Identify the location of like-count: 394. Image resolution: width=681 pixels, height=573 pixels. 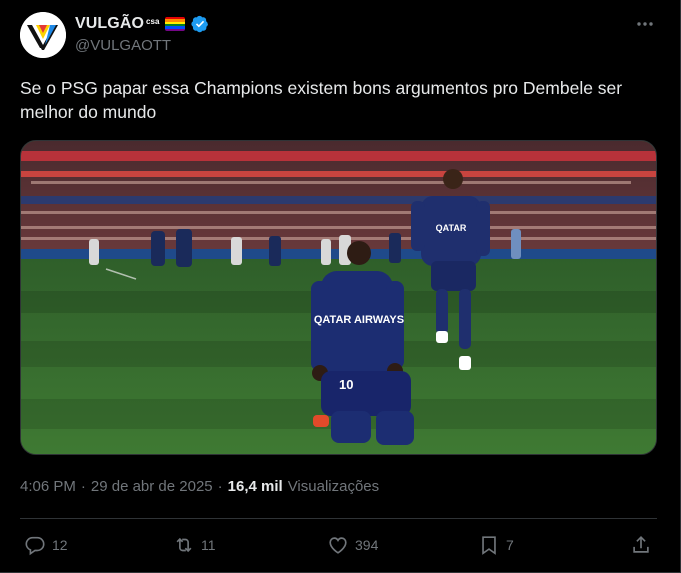
(367, 545).